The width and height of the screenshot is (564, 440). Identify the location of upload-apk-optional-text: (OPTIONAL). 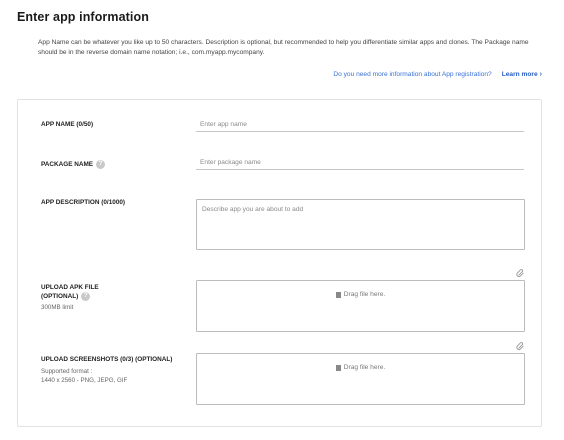
(60, 297).